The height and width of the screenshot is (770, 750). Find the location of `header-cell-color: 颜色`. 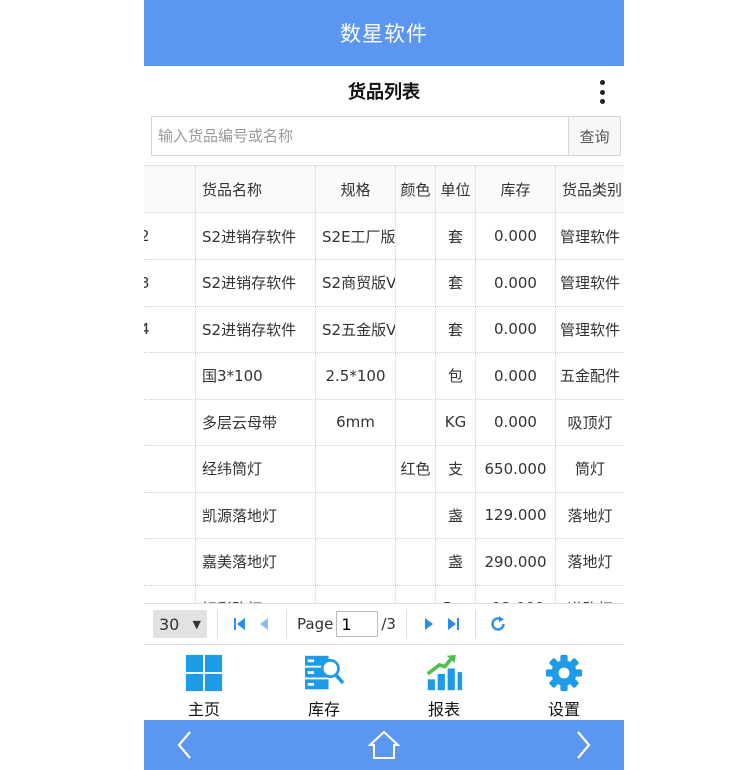

header-cell-color: 颜色 is located at coordinates (416, 189).